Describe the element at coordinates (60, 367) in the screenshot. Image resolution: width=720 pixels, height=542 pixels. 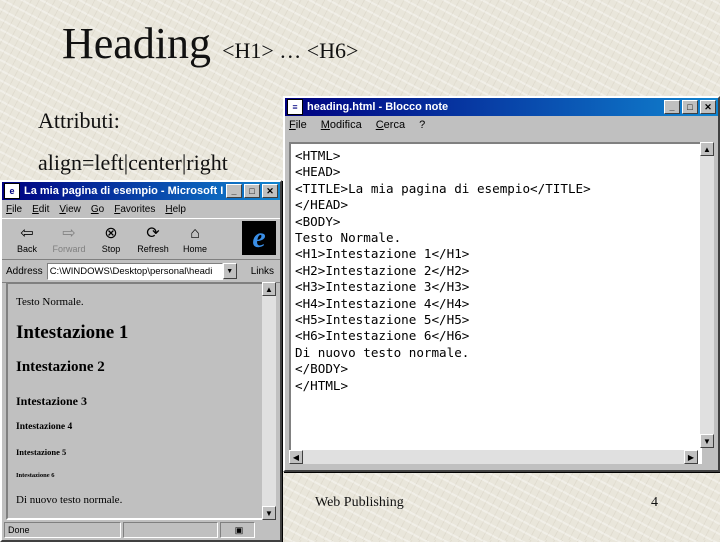
I see `page-h2: Intestazione 2` at that location.